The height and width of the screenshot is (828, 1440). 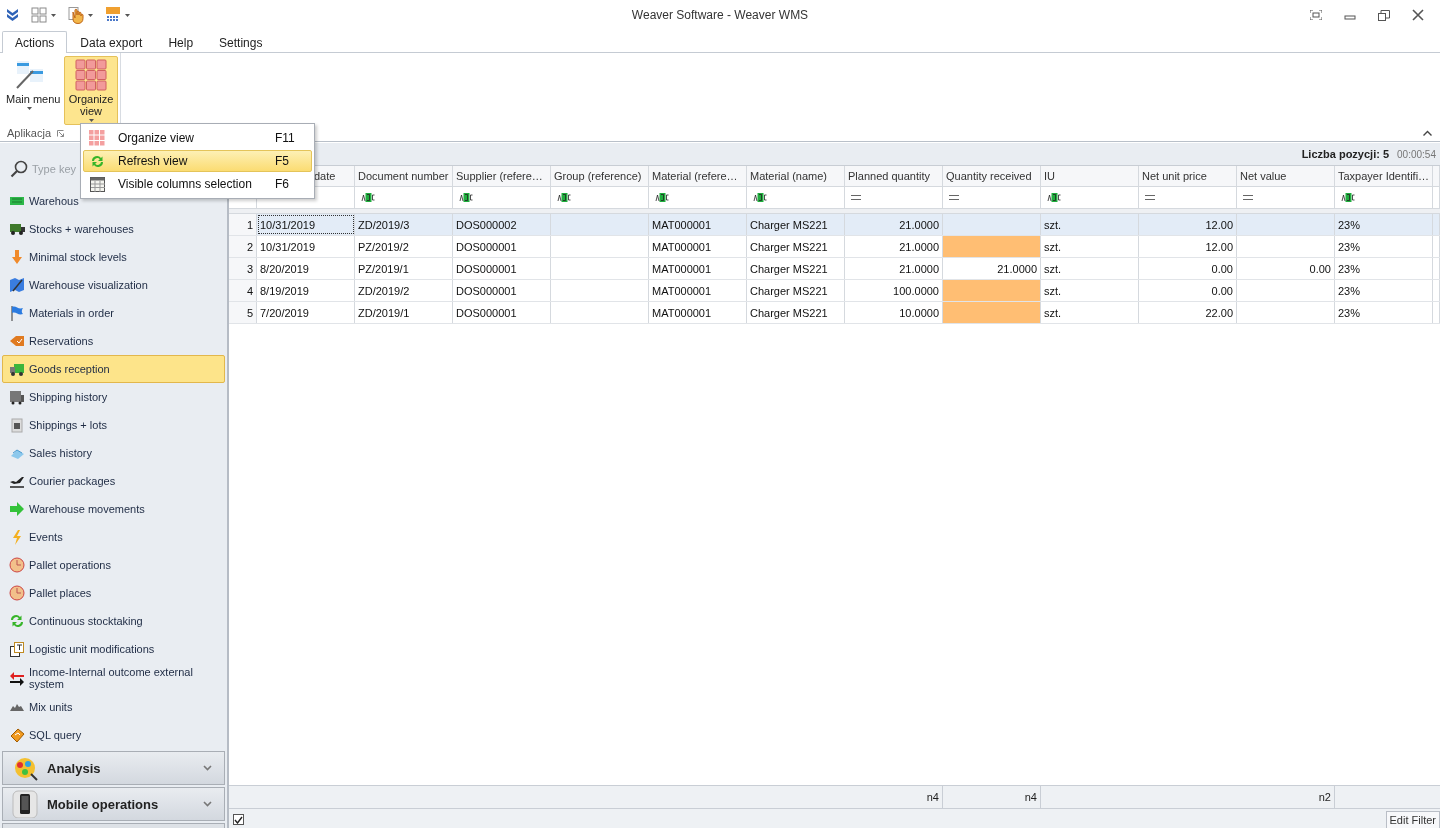 I want to click on hand-icon, so click(x=76, y=15).